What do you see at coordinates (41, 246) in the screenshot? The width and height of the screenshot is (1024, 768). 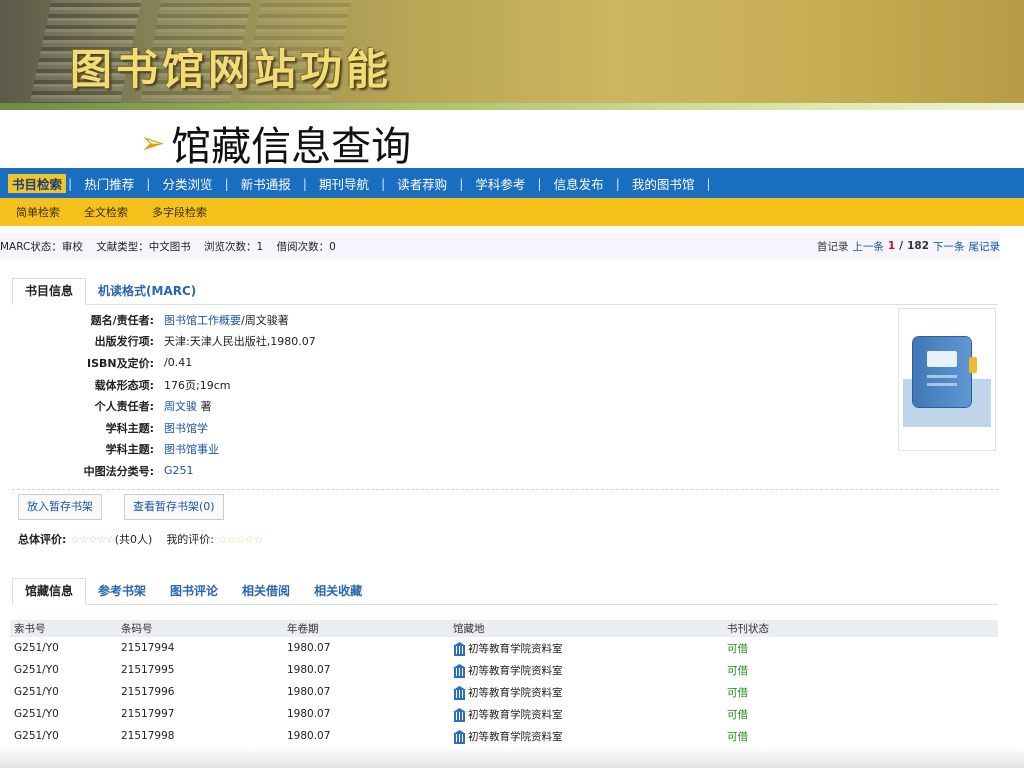 I see `marc-status: MARC状态：审校` at bounding box center [41, 246].